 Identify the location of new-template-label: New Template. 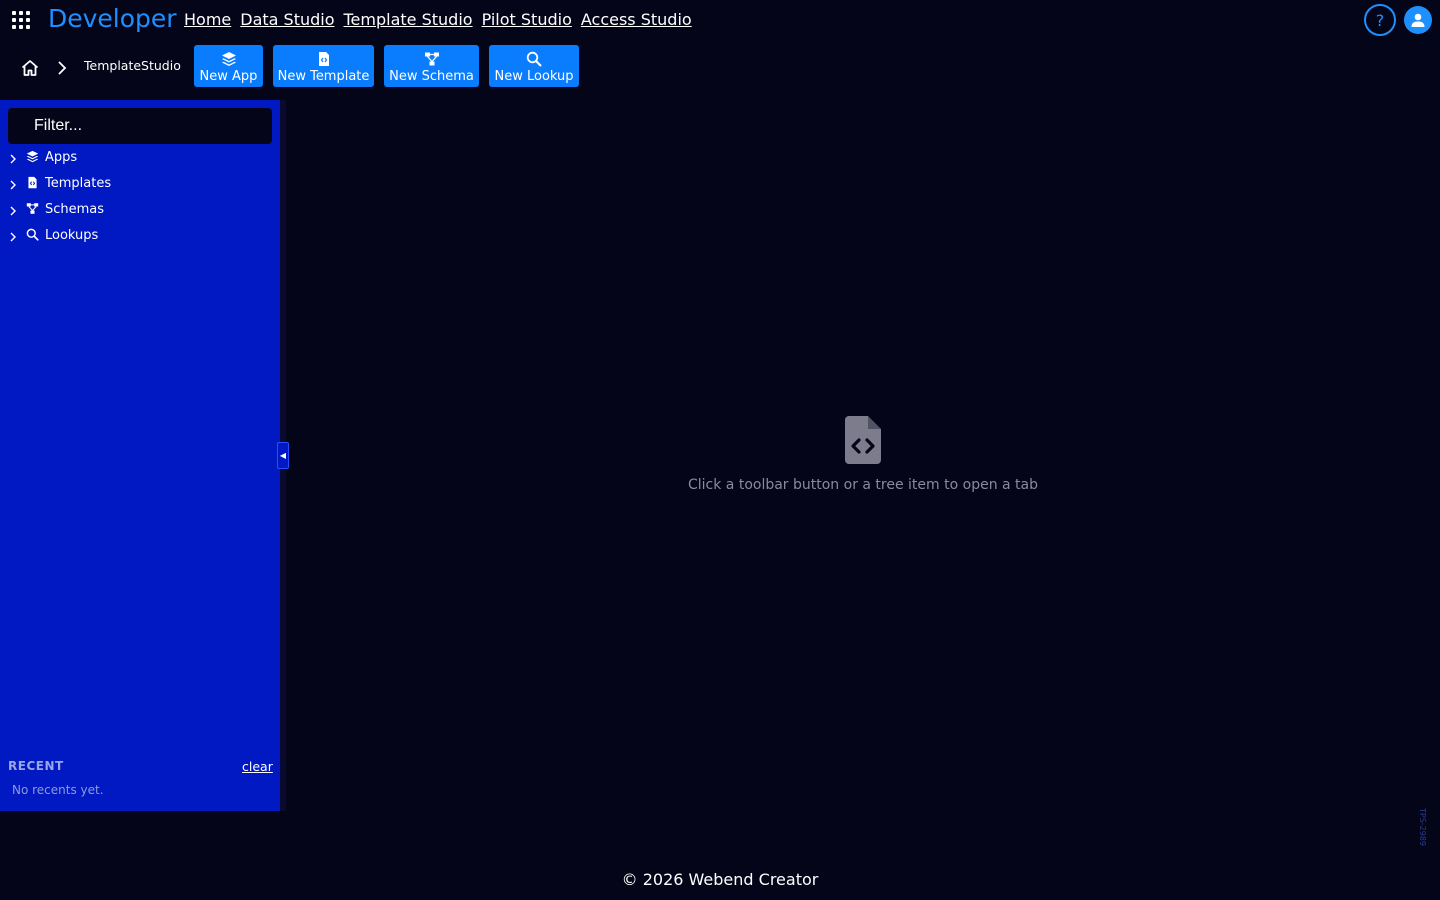
(323, 76).